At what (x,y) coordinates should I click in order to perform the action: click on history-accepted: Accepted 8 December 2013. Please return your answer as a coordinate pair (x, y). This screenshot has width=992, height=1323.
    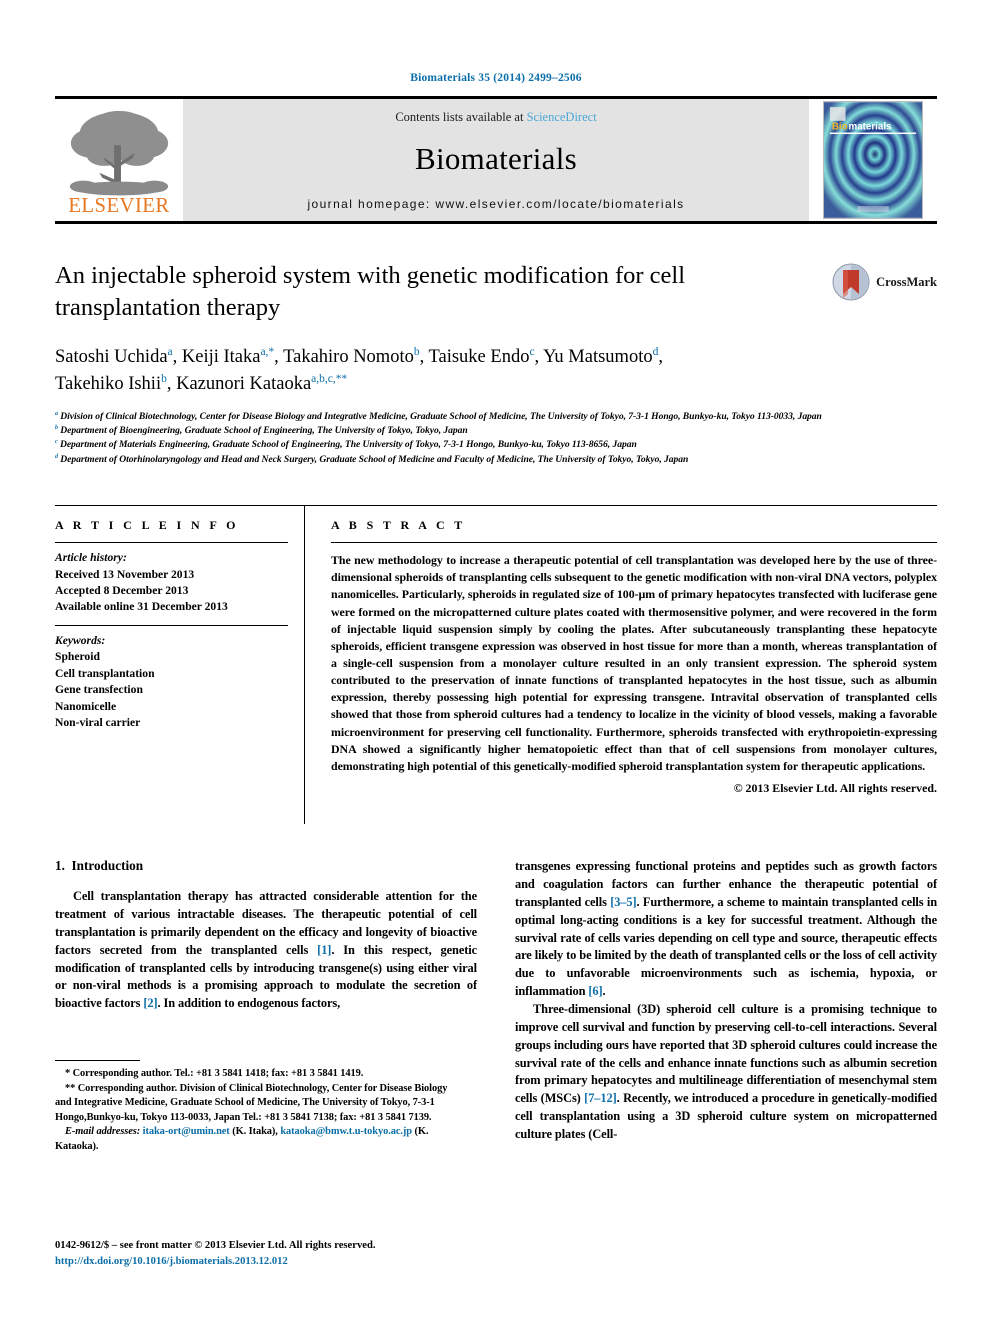
    Looking at the image, I should click on (122, 591).